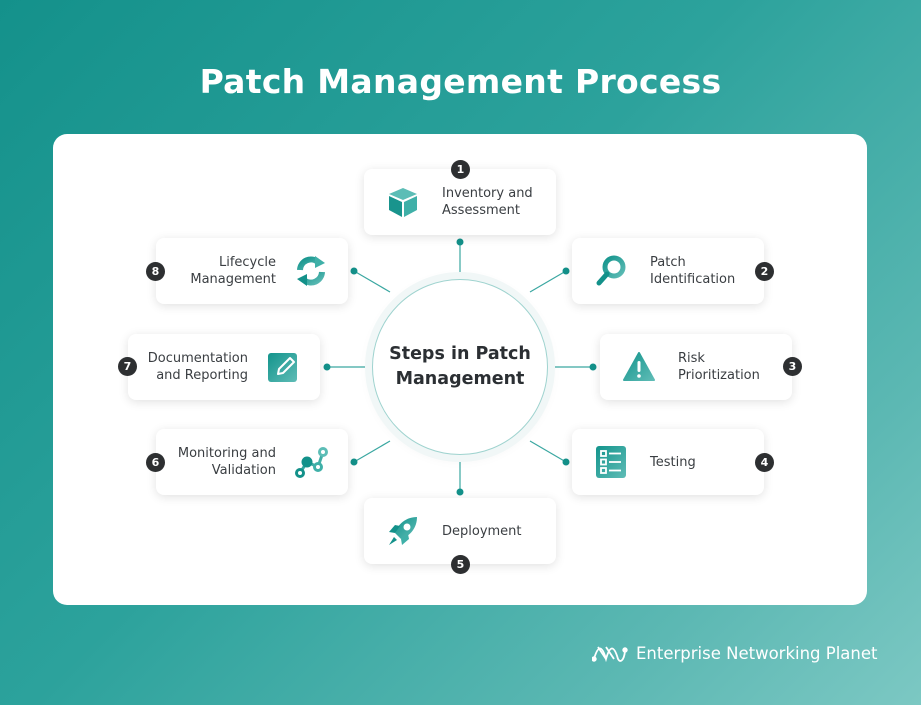 Image resolution: width=921 pixels, height=705 pixels. What do you see at coordinates (639, 366) in the screenshot?
I see `warning-icon` at bounding box center [639, 366].